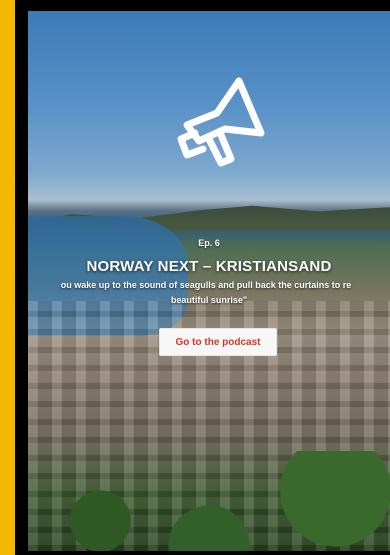 The width and height of the screenshot is (390, 555). Describe the element at coordinates (221, 122) in the screenshot. I see `megaphone-icon` at that location.